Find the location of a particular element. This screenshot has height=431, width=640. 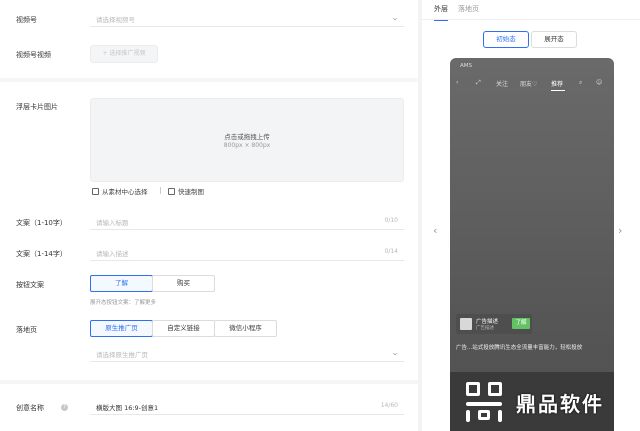

select-promo-video-button: + 选择推广视频 is located at coordinates (124, 54).